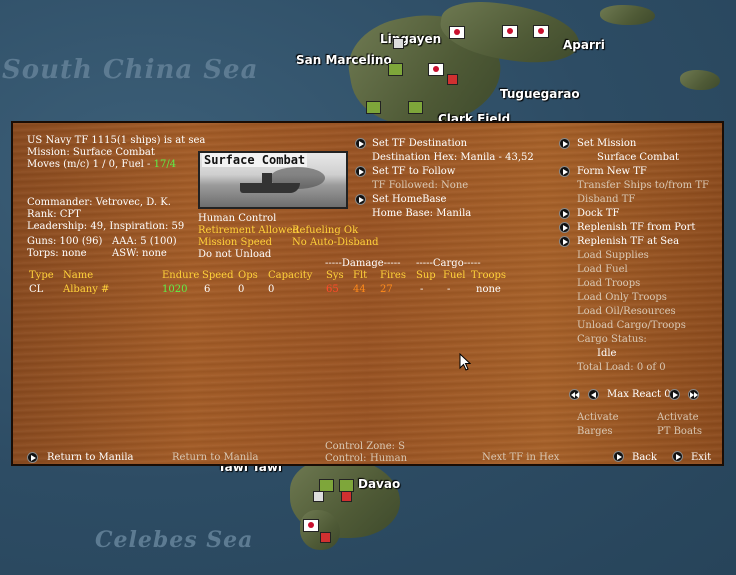 The height and width of the screenshot is (575, 736). Describe the element at coordinates (677, 456) in the screenshot. I see `exit-arrow-icon` at that location.